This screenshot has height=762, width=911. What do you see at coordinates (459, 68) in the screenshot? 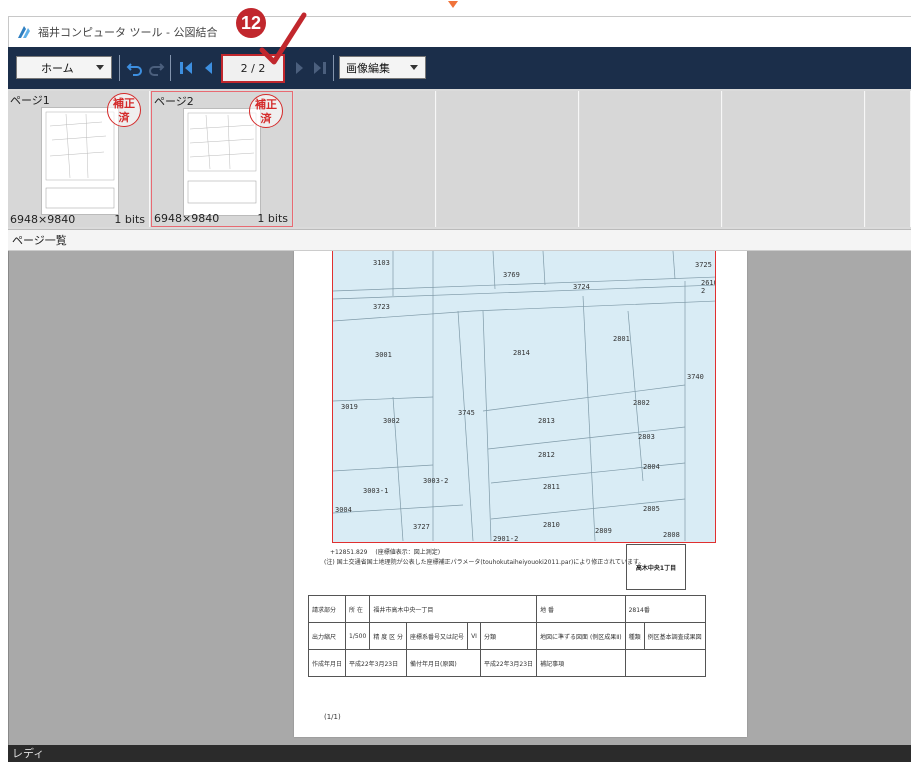
I see `toolbar: ホーム 2 / 2 画像編集` at bounding box center [459, 68].